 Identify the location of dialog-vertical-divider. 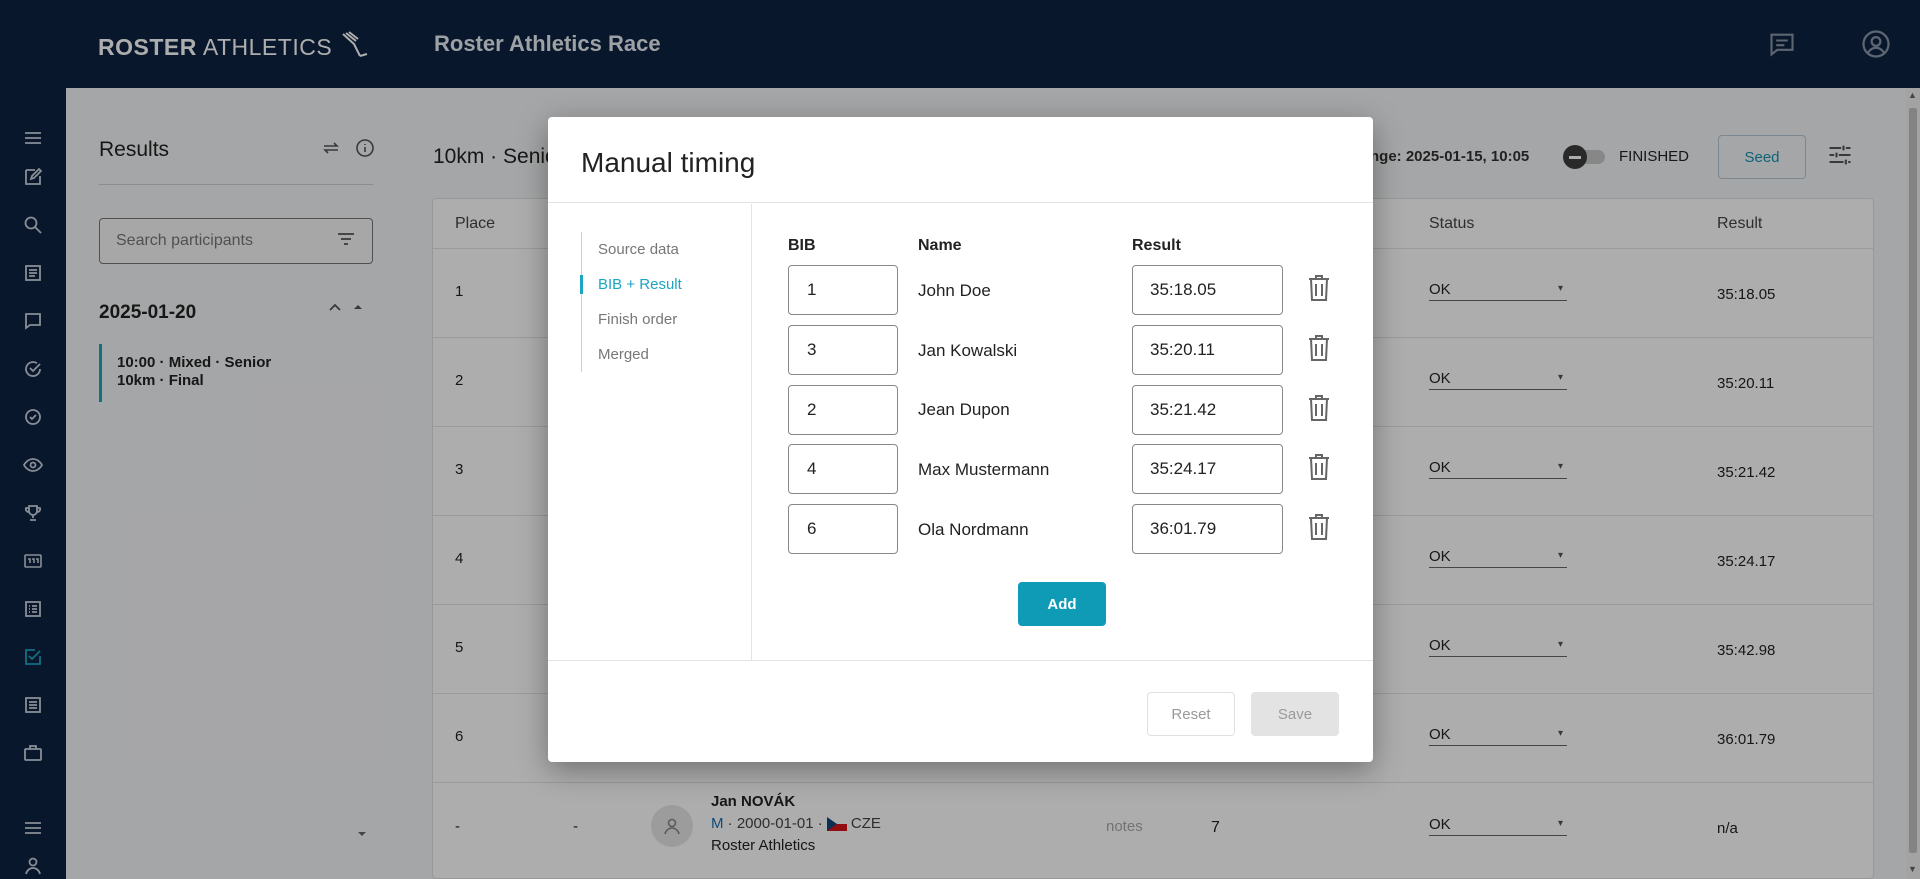
(751, 432).